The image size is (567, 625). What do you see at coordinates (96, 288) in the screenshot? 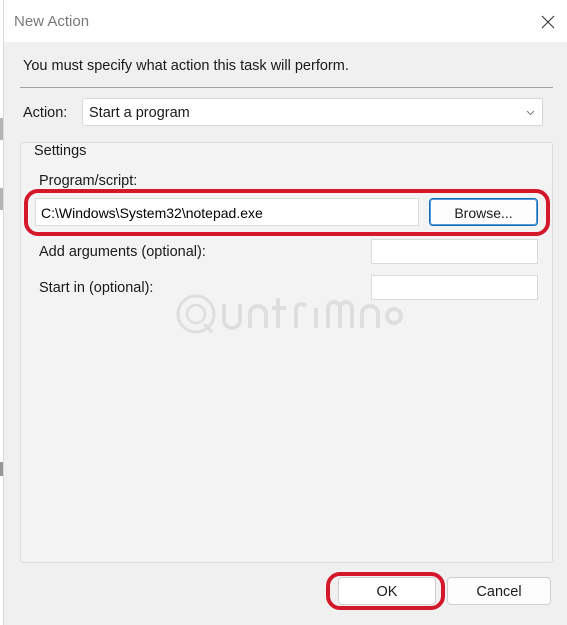
I see `start-in-label: Start in (optional):` at bounding box center [96, 288].